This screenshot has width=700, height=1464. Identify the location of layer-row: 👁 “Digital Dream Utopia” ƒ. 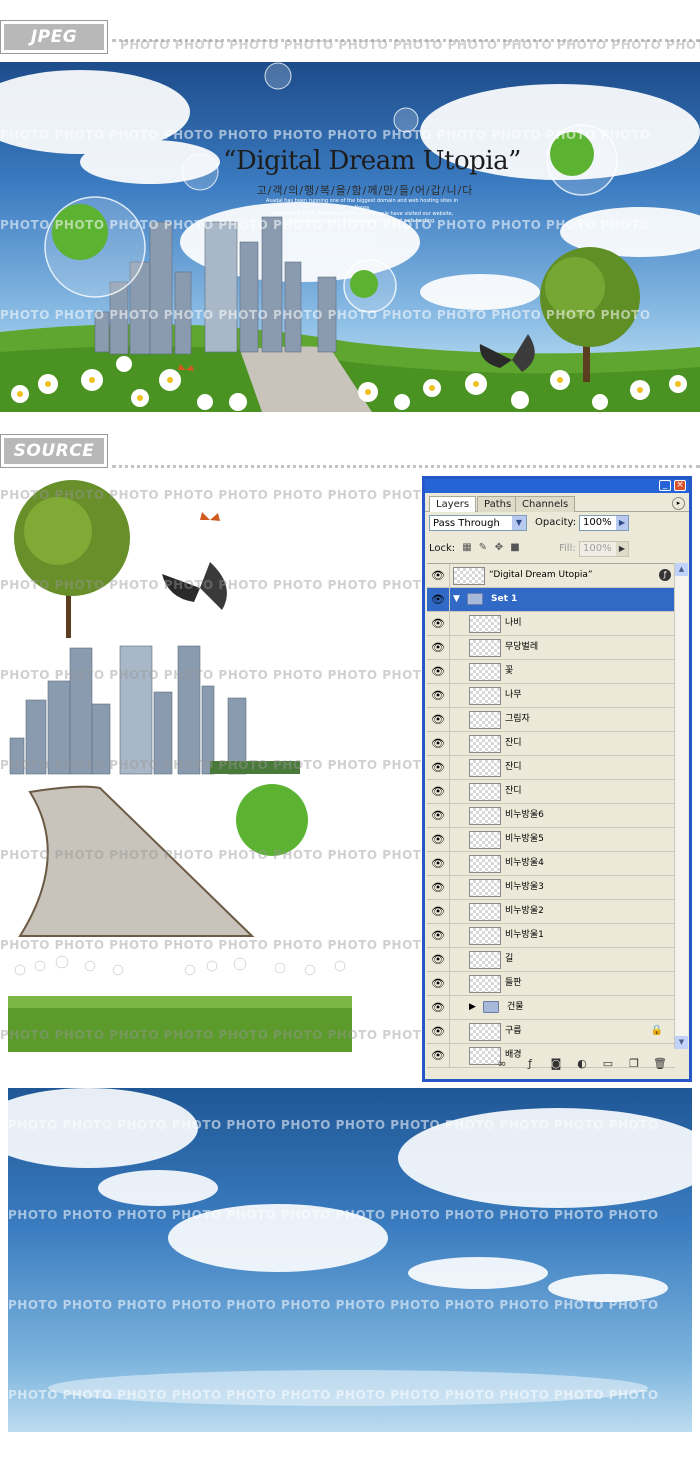
(551, 576).